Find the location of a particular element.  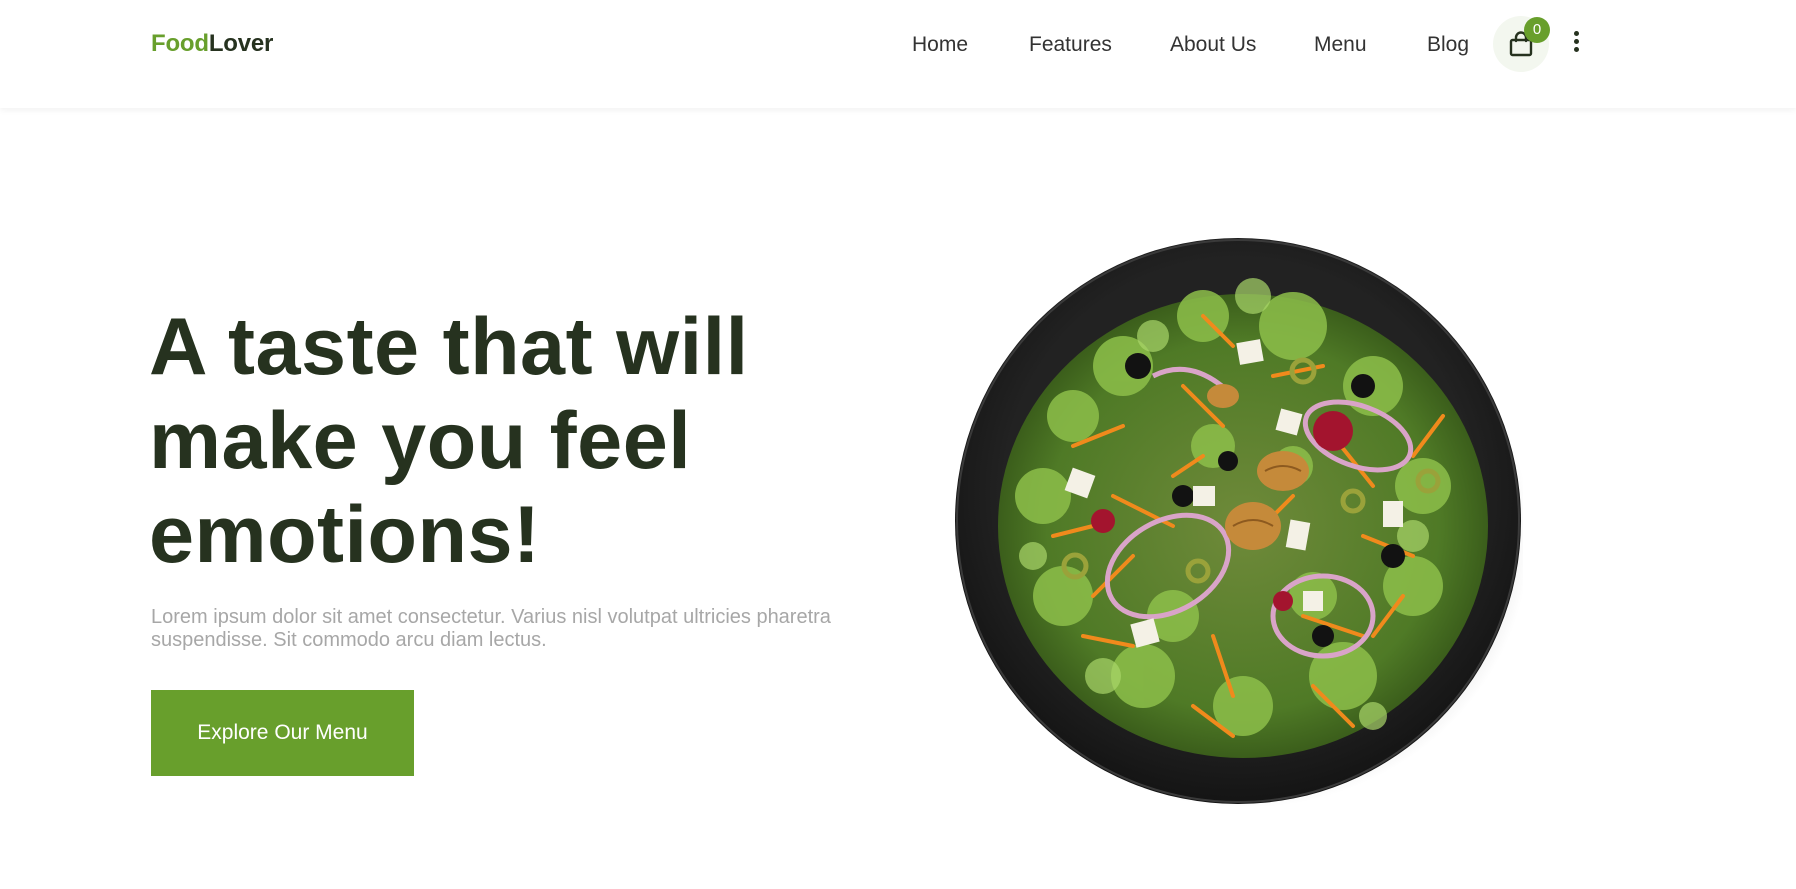

nav-about-us: About Us is located at coordinates (1213, 45).